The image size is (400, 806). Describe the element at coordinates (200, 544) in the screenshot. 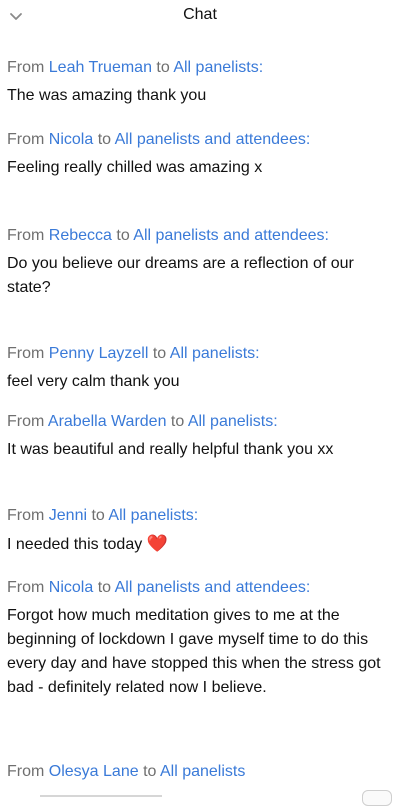

I see `message-text: I needed this today ❤️` at that location.